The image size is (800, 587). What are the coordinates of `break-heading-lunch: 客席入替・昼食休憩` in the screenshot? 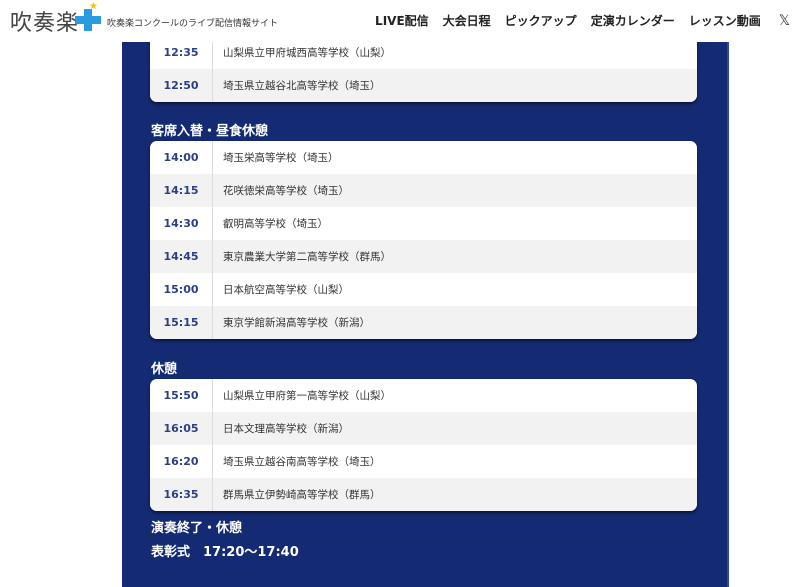 It's located at (210, 131).